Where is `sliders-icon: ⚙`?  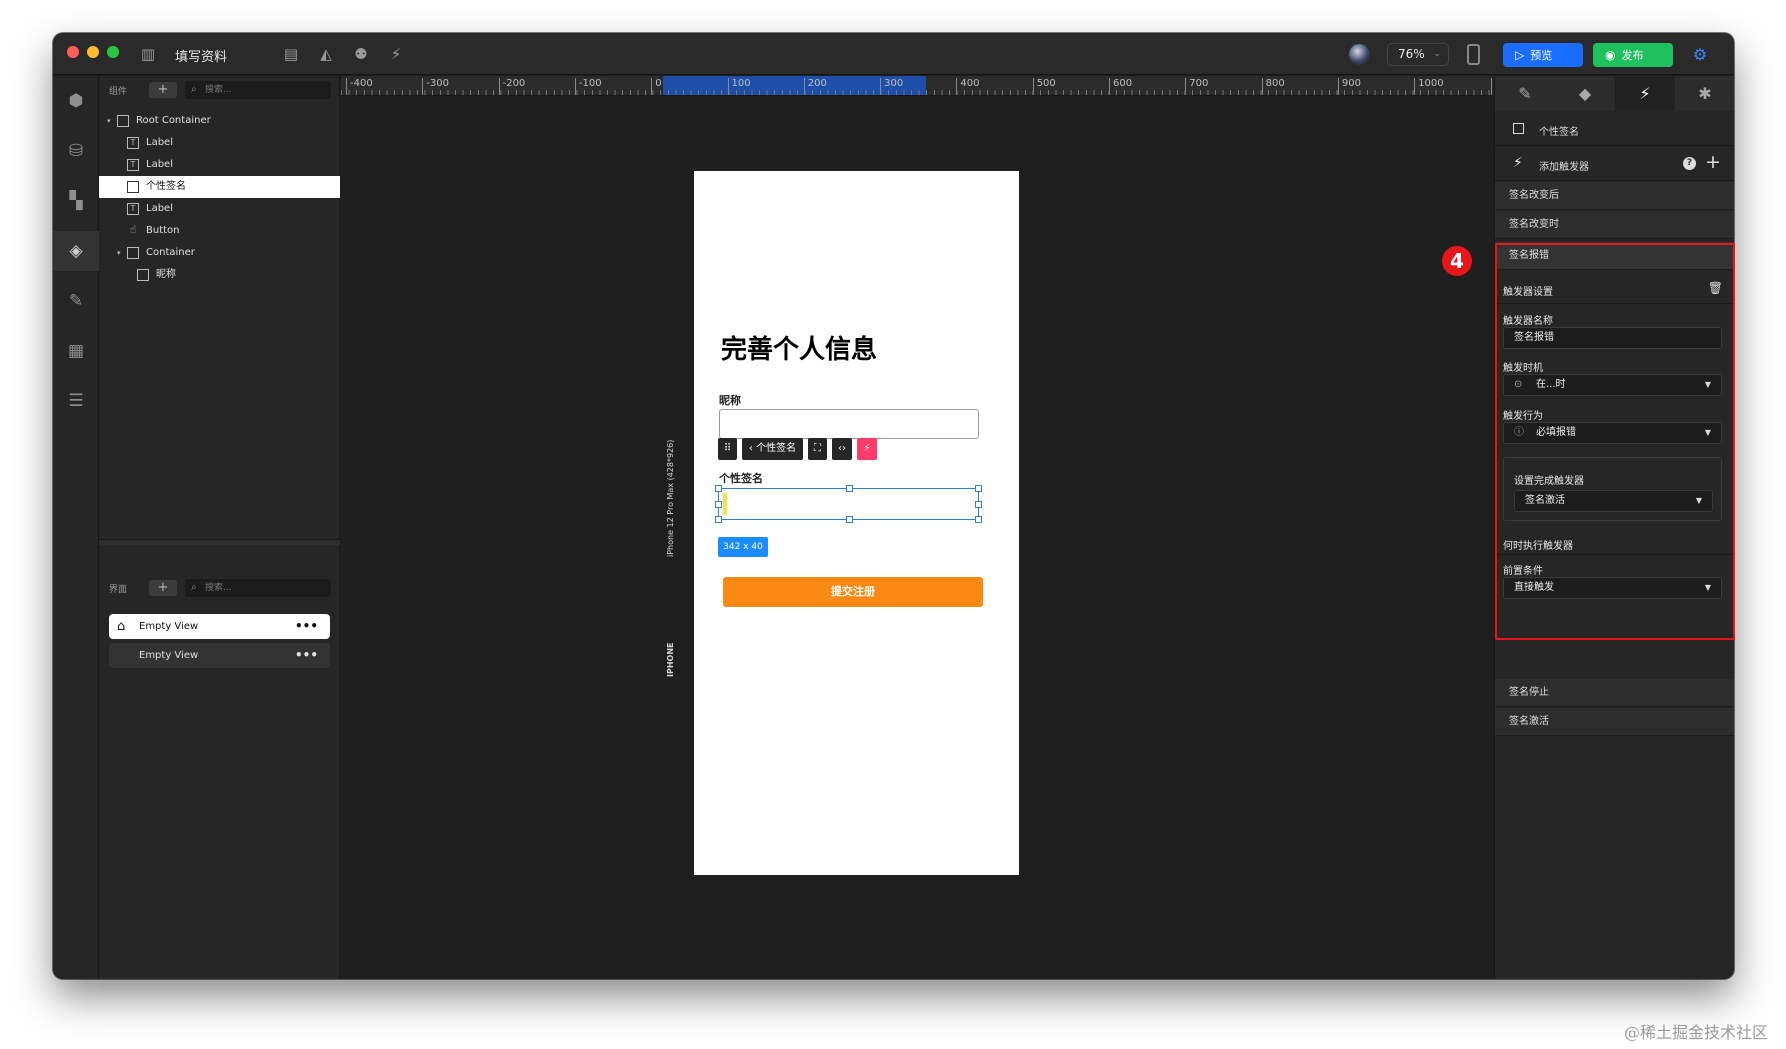
sliders-icon: ⚙ is located at coordinates (1700, 55).